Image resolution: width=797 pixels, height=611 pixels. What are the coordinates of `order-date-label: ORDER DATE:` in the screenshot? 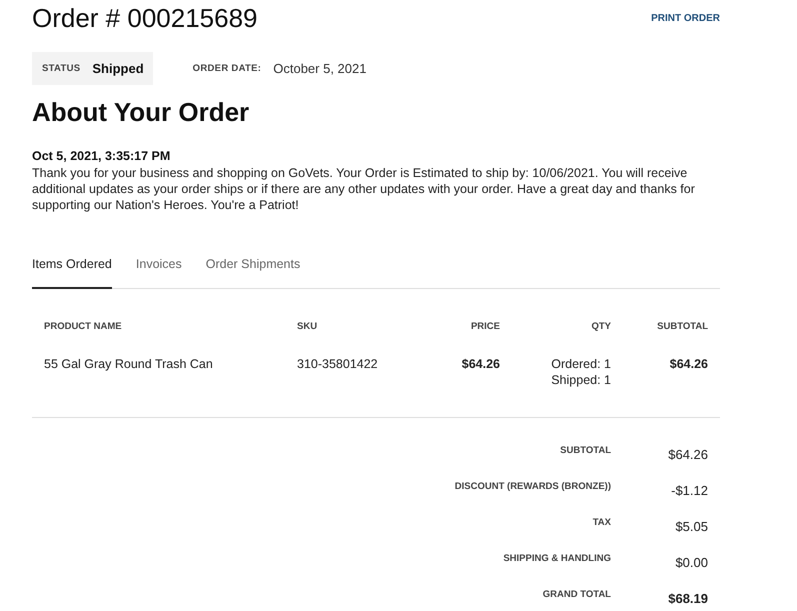 It's located at (227, 68).